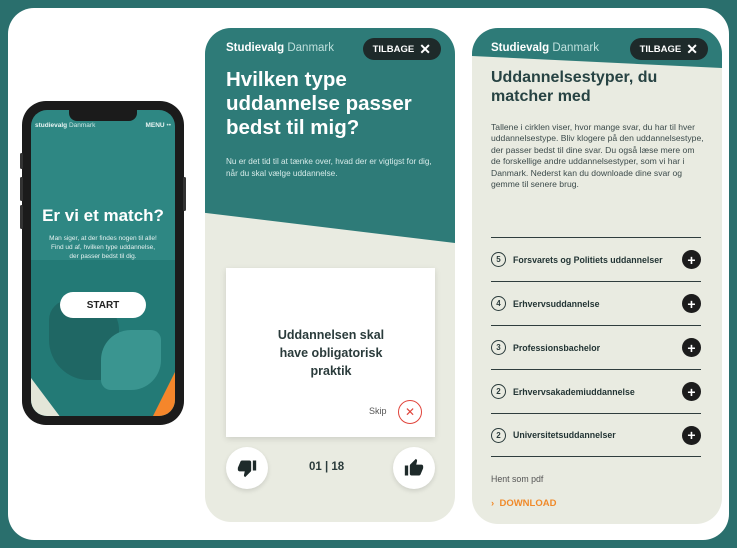 The image size is (737, 548). I want to click on download-label: DOWNLOAD, so click(528, 503).